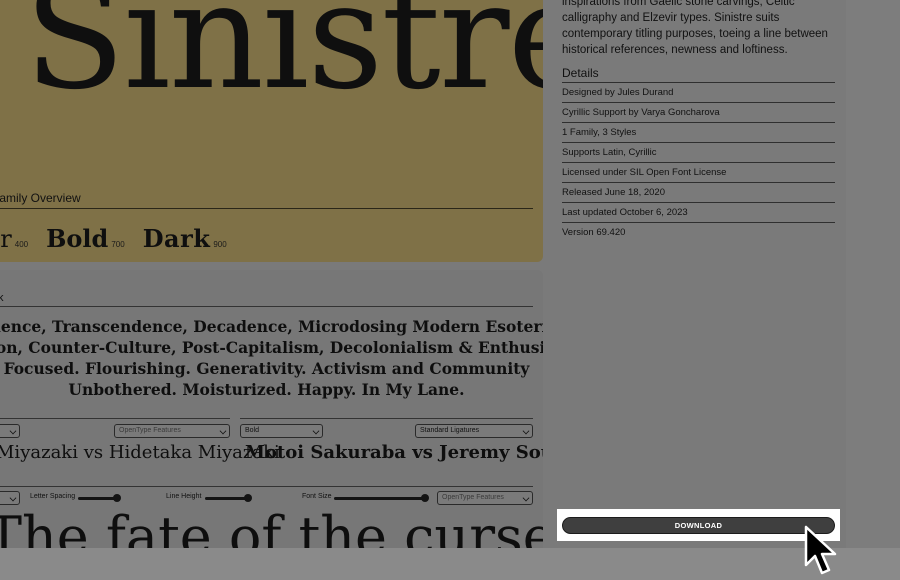 This screenshot has width=900, height=580. What do you see at coordinates (40, 198) in the screenshot?
I see `family-overview-label: Family Overview` at bounding box center [40, 198].